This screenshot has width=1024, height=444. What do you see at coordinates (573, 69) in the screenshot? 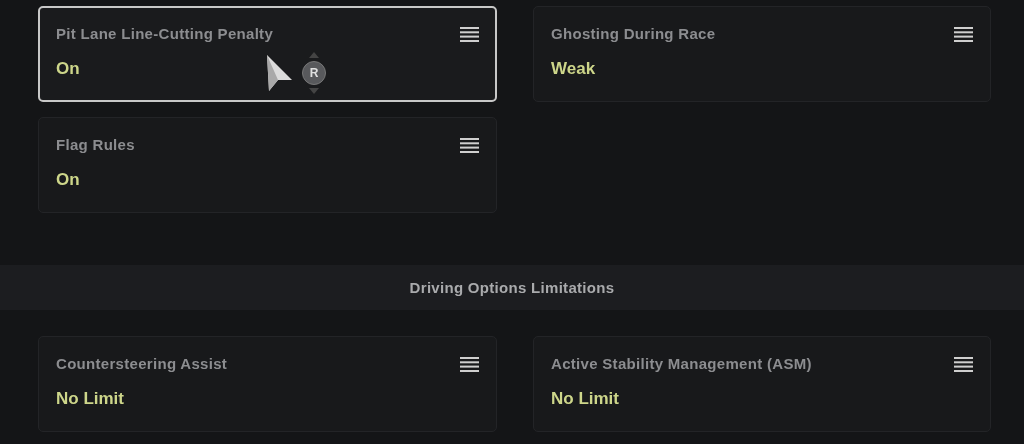
I see `option-value: Weak` at bounding box center [573, 69].